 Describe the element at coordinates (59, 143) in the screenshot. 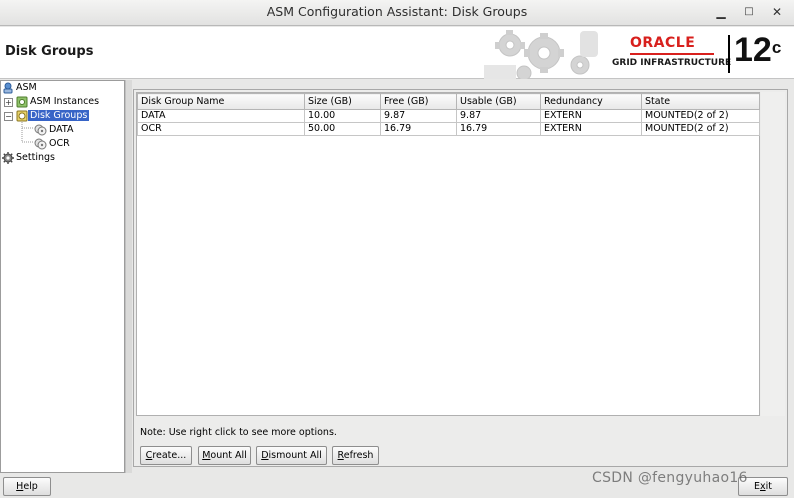

I see `tree-label: OCR` at that location.